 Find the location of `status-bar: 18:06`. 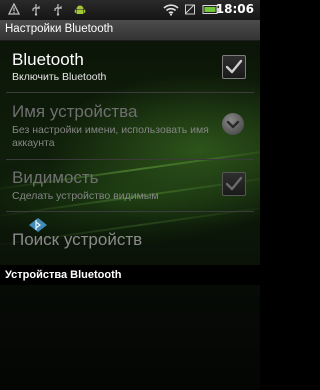

status-bar: 18:06 is located at coordinates (130, 10).